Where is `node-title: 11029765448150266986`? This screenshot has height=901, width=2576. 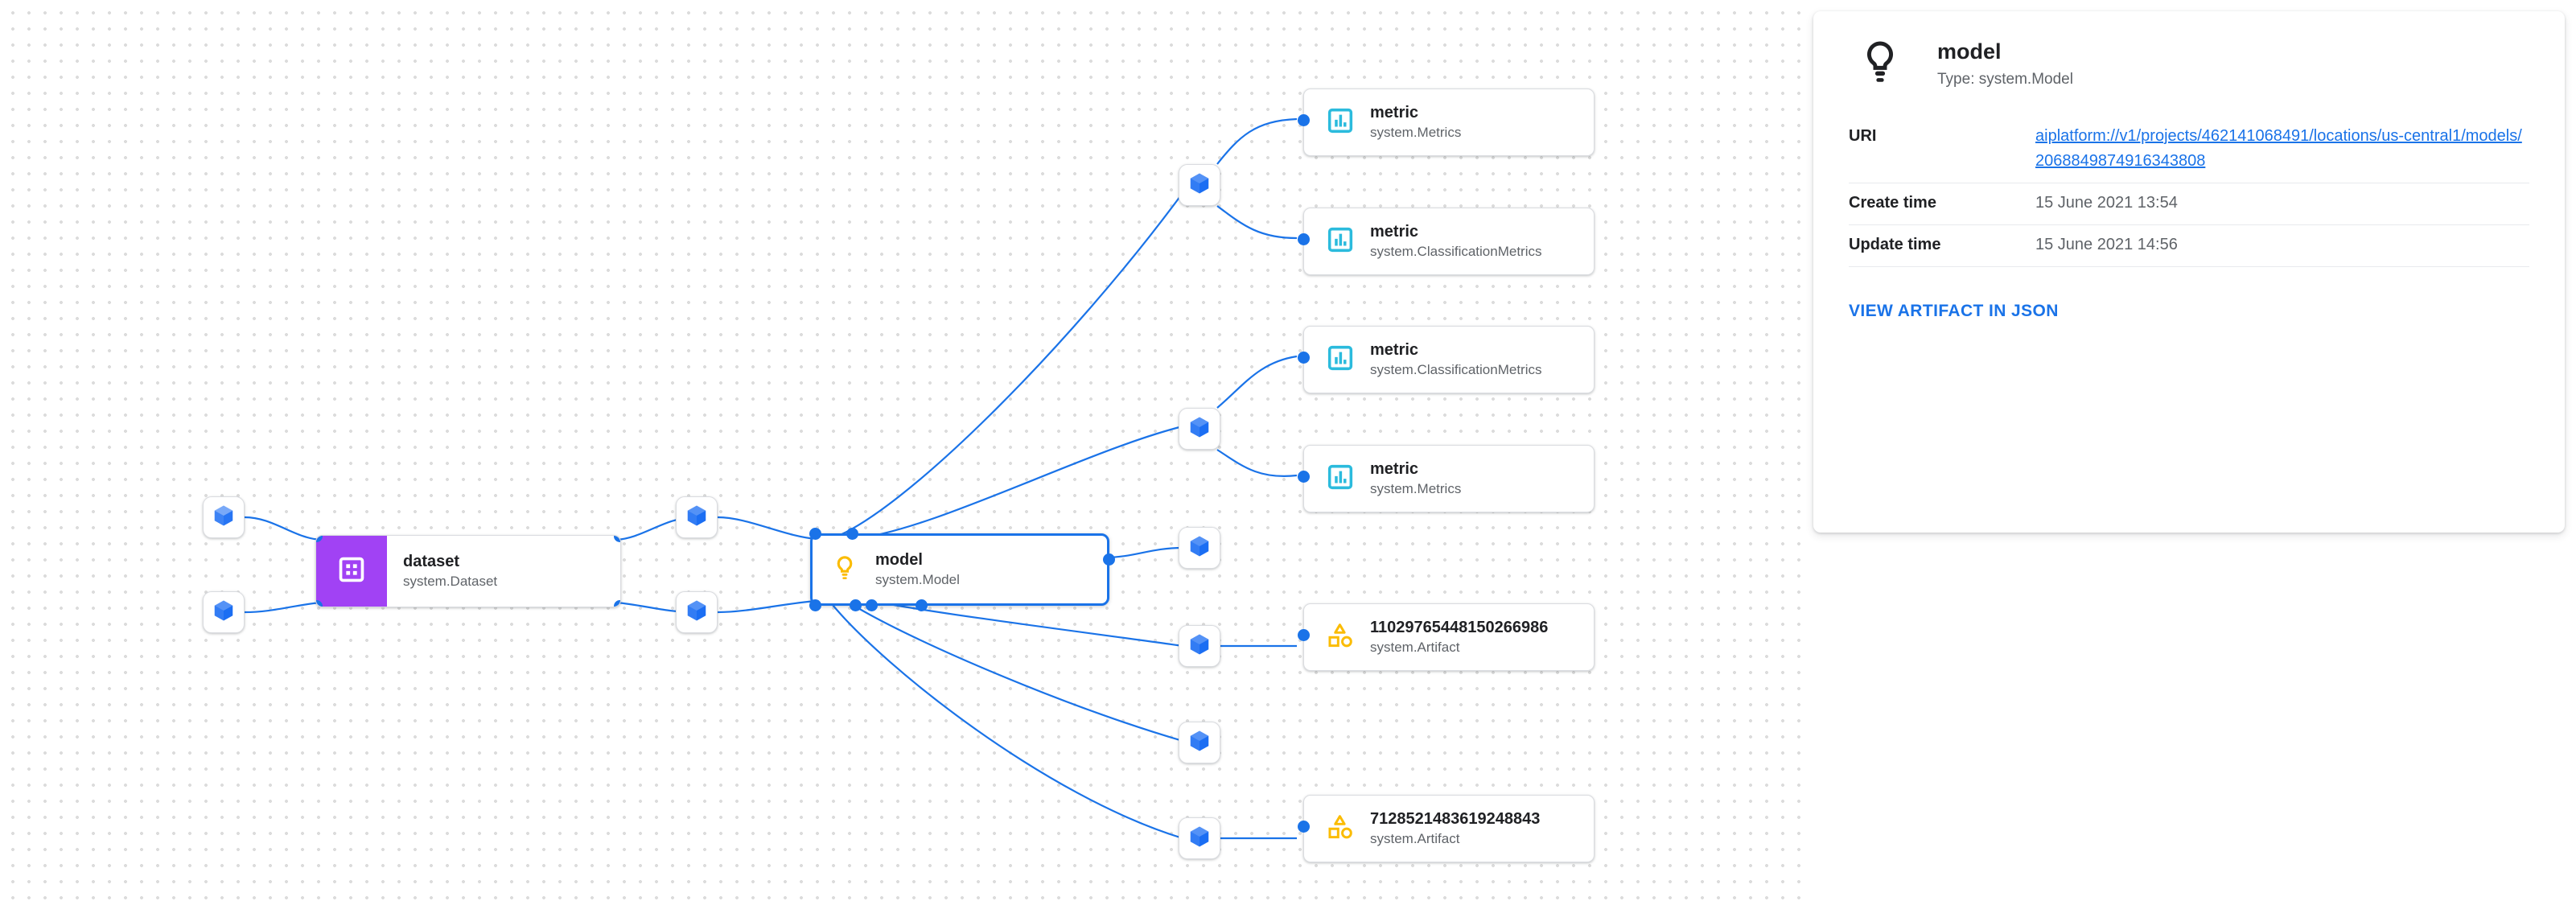 node-title: 11029765448150266986 is located at coordinates (1459, 627).